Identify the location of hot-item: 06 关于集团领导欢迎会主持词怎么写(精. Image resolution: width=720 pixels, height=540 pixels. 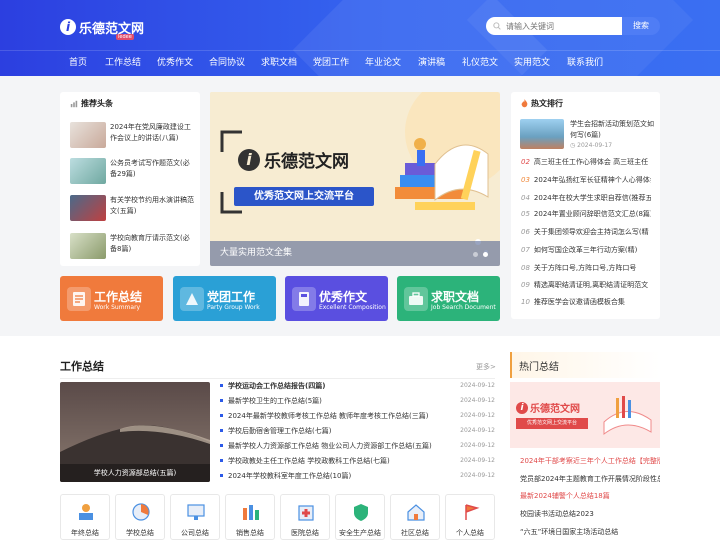
(586, 232).